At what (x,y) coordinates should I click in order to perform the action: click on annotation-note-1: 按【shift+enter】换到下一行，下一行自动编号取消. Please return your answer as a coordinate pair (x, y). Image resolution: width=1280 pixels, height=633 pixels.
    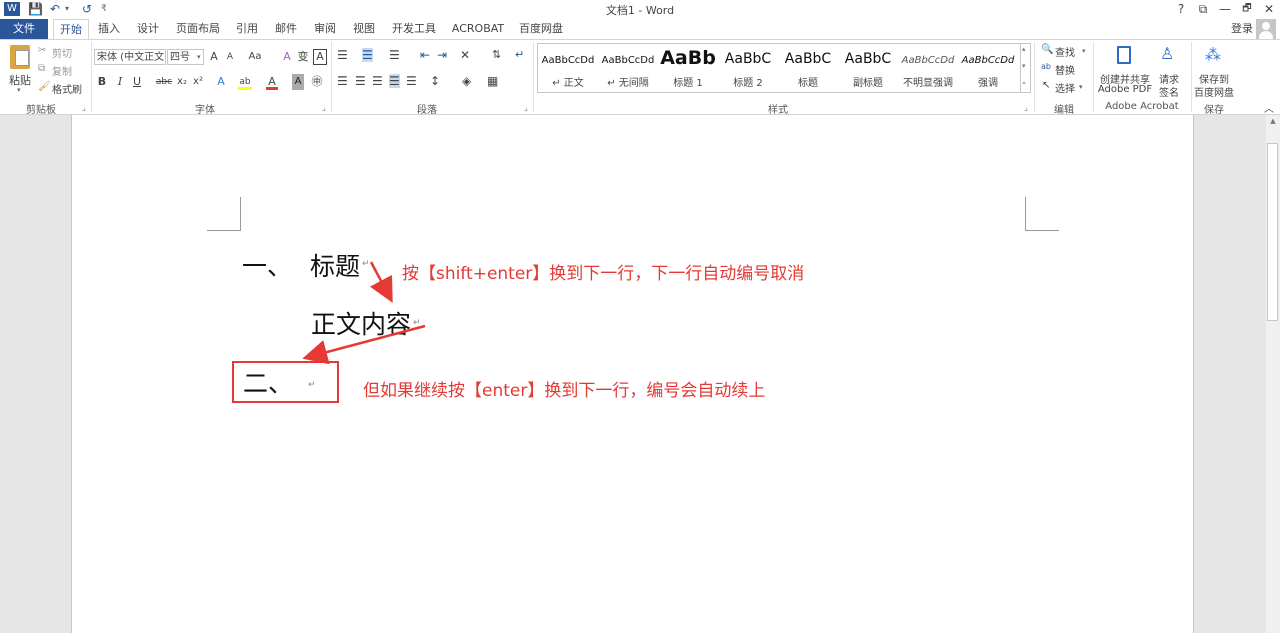
    Looking at the image, I should click on (603, 274).